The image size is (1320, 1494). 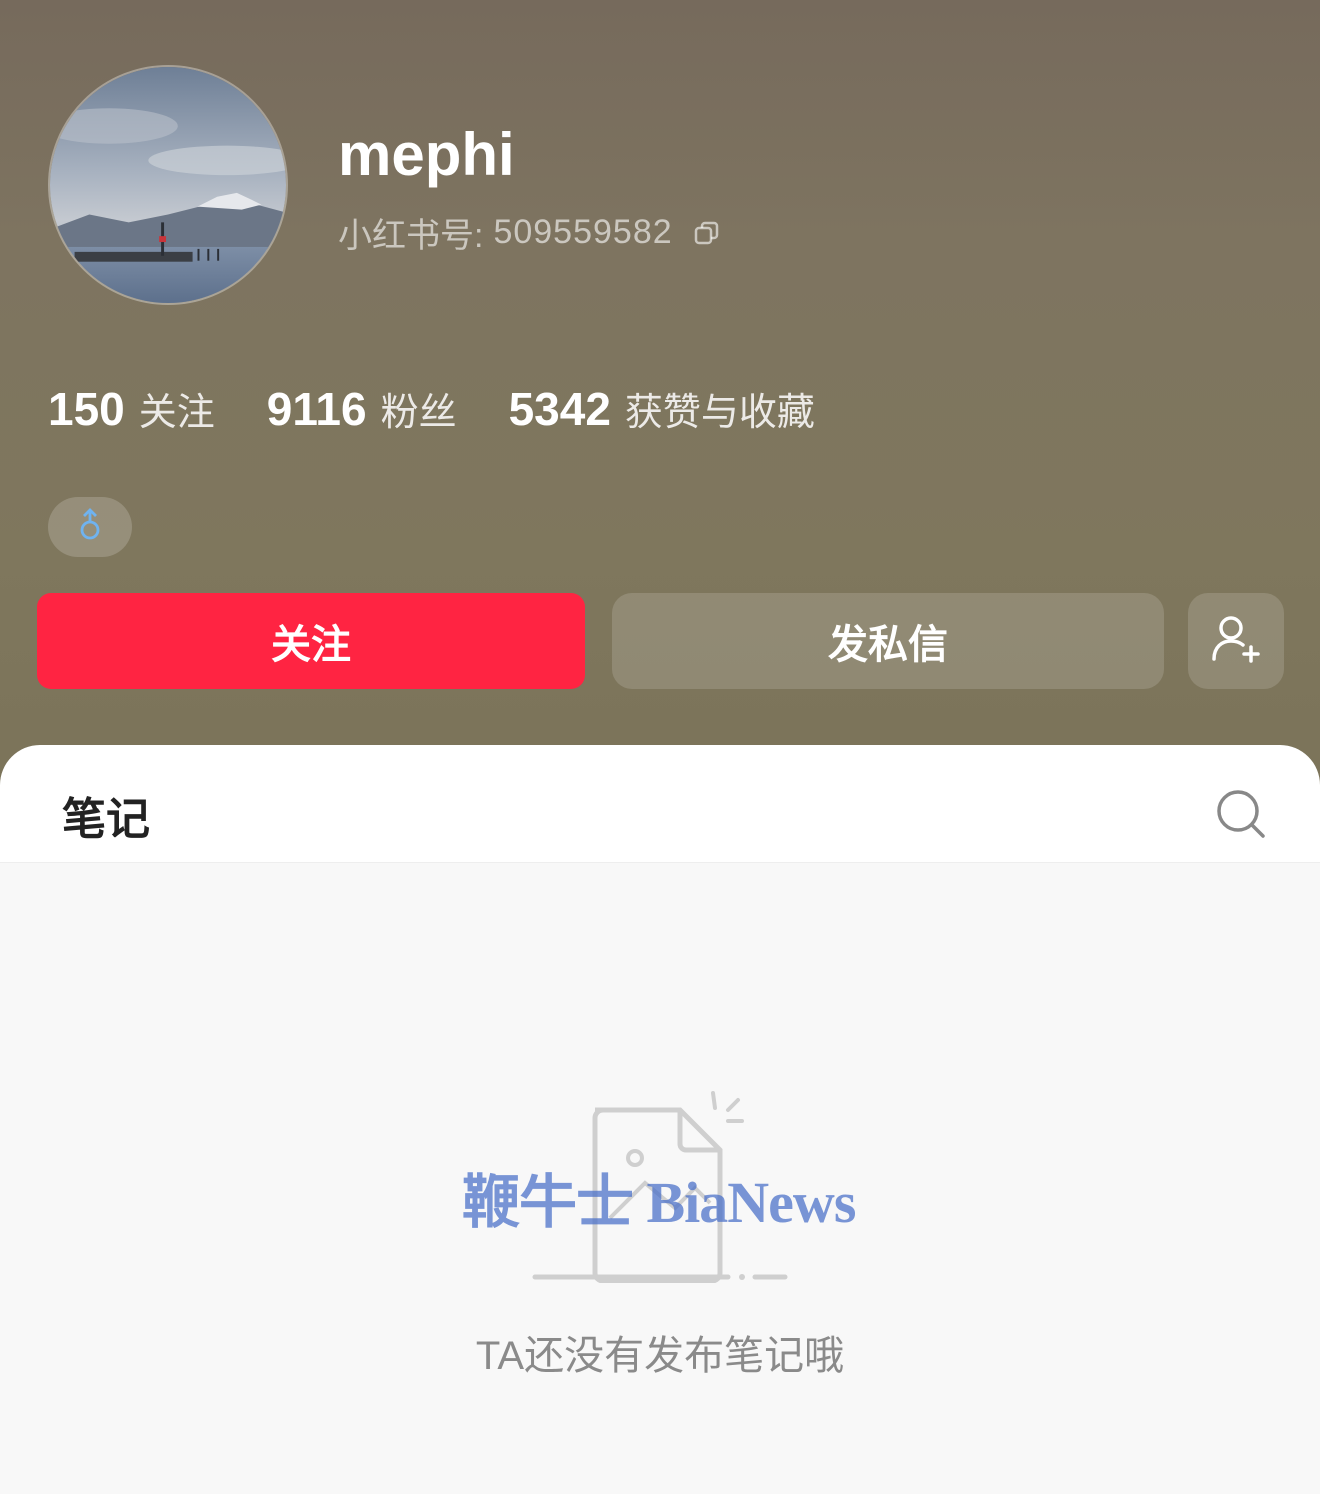 I want to click on stat-likes-count: 5342, so click(x=559, y=408).